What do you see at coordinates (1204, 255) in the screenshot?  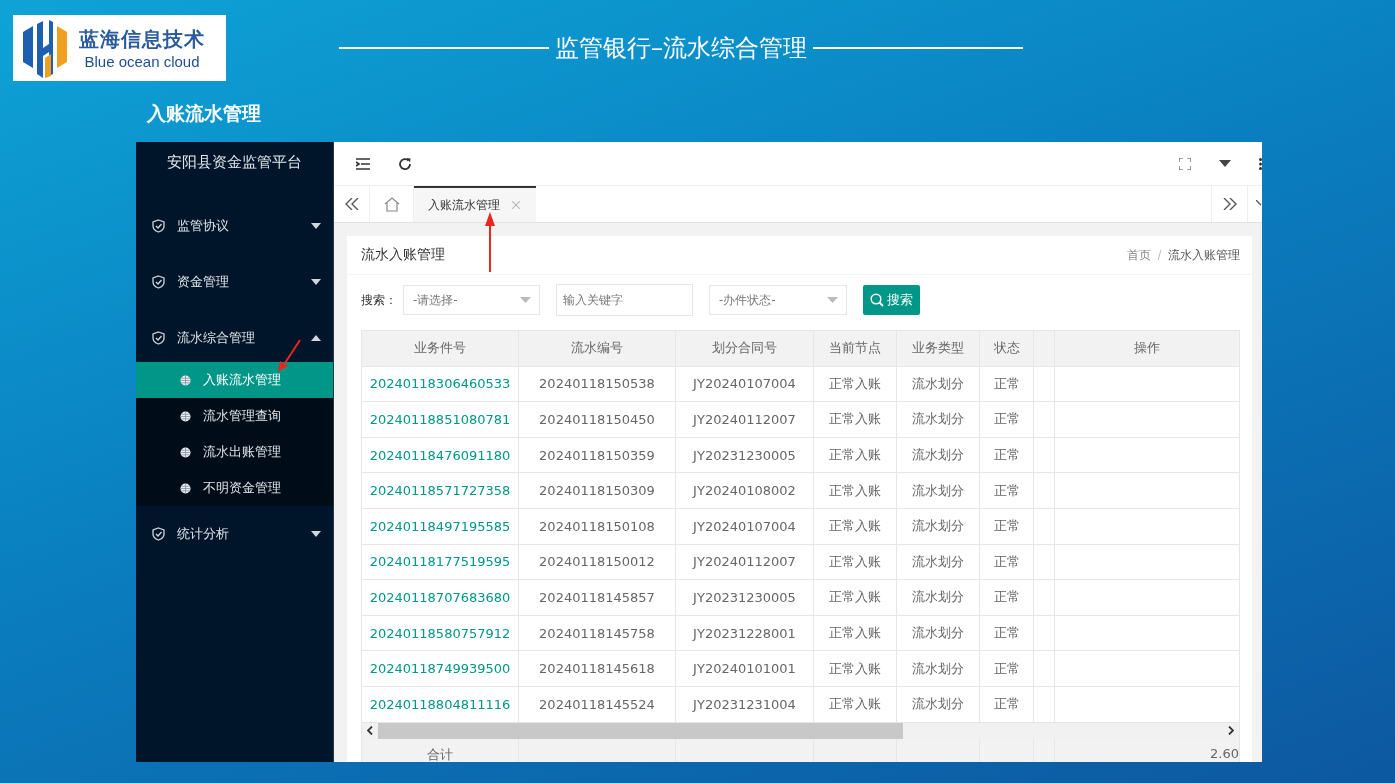 I see `breadcrumb-item: 流水入账管理` at bounding box center [1204, 255].